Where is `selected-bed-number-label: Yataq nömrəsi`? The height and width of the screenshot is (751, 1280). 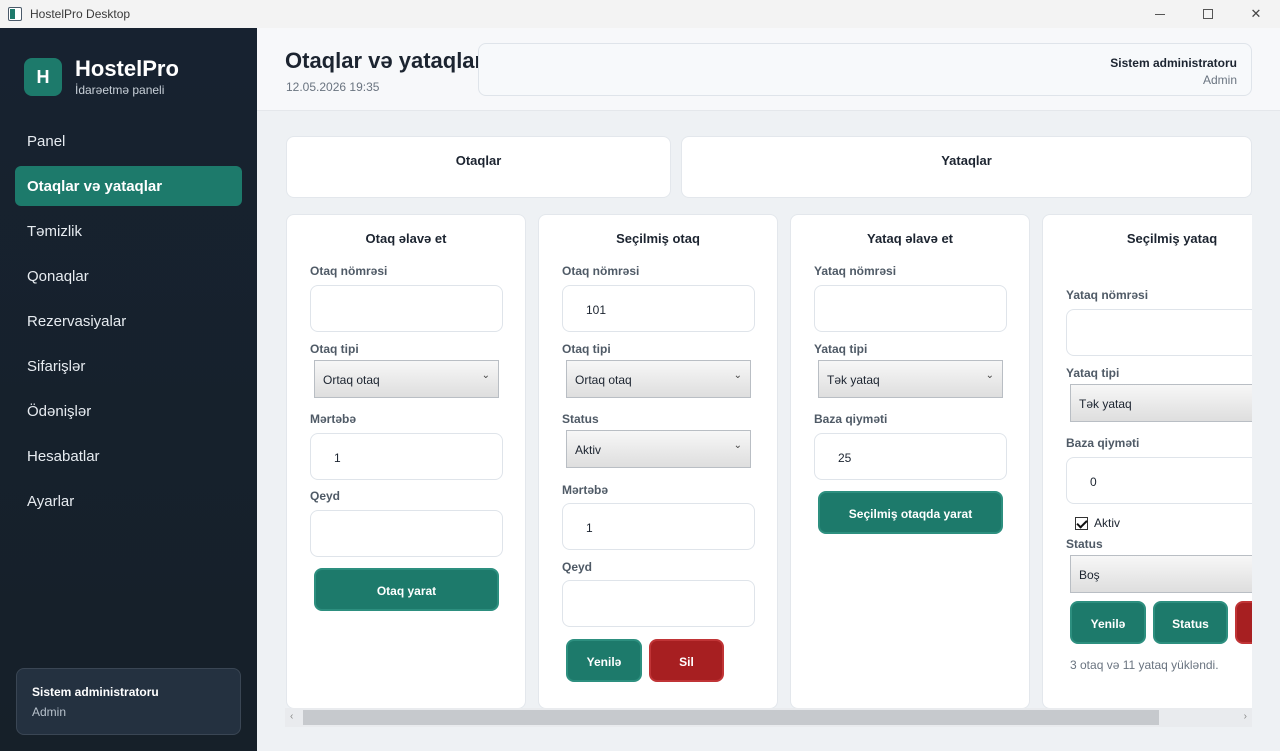
selected-bed-number-label: Yataq nömrəsi is located at coordinates (1107, 295).